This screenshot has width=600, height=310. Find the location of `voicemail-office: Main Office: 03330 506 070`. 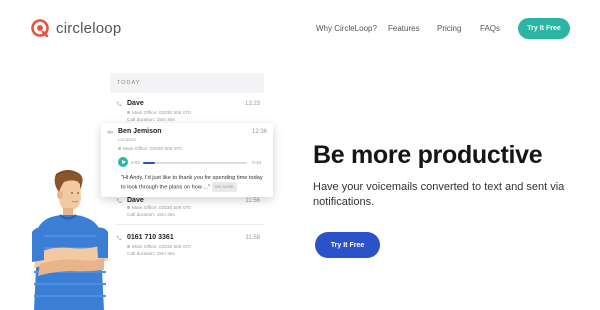

voicemail-office: Main Office: 03330 506 070 is located at coordinates (150, 149).